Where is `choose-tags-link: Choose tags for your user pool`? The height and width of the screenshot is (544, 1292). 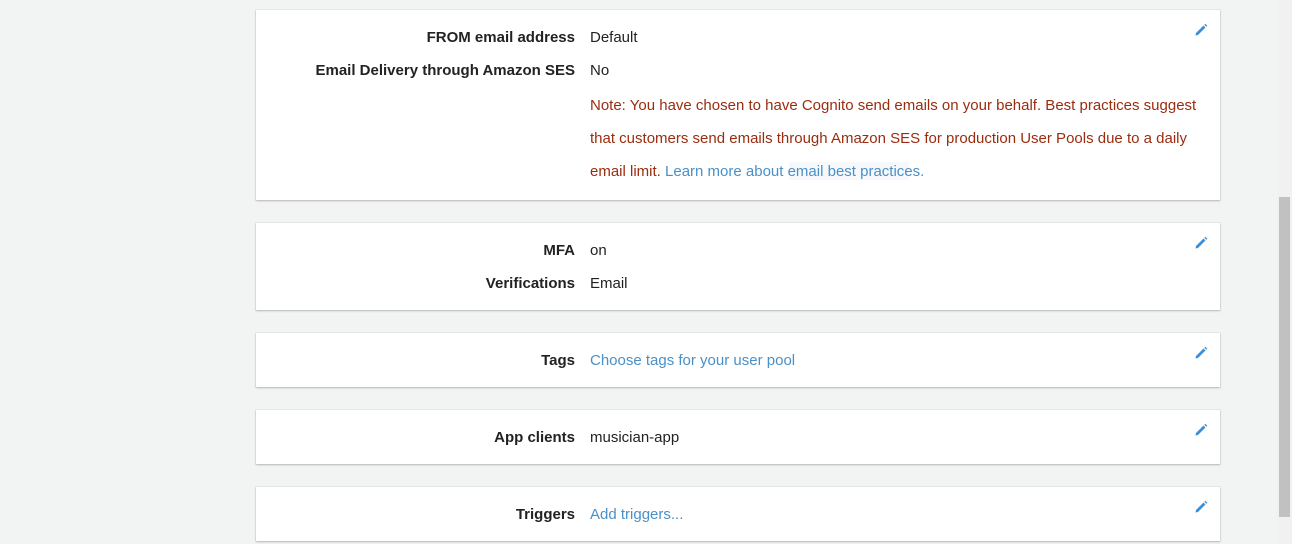
choose-tags-link: Choose tags for your user pool is located at coordinates (692, 361).